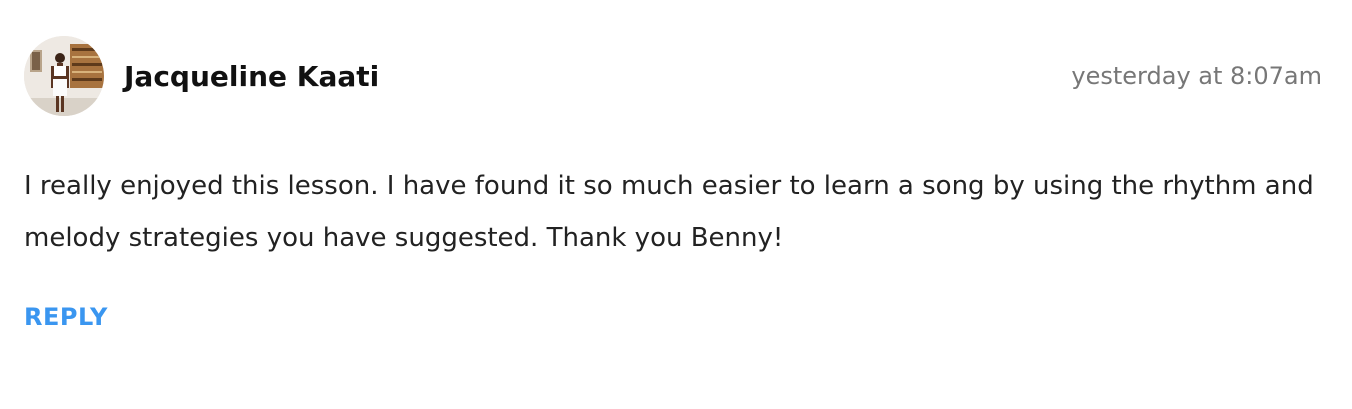  Describe the element at coordinates (1196, 76) in the screenshot. I see `comment-timestamp: yesterday at 8:07am` at that location.